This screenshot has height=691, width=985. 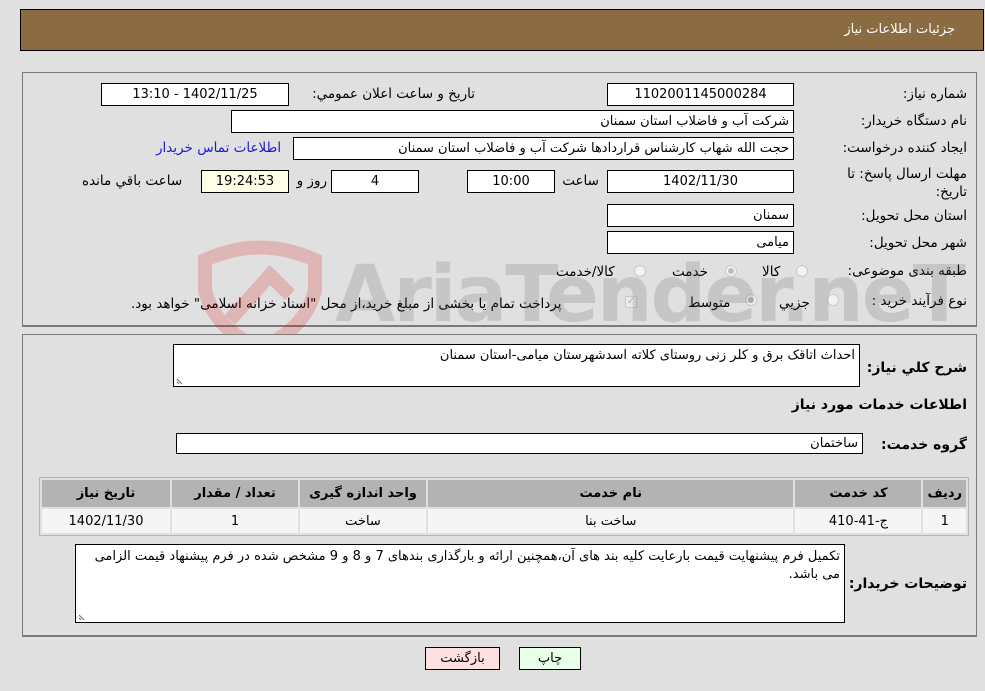 What do you see at coordinates (235, 493) in the screenshot?
I see `col-quantity: تعداد / مقدار` at bounding box center [235, 493].